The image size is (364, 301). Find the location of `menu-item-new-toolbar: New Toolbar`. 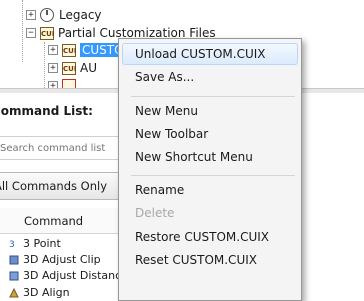

menu-item-new-toolbar: New Toolbar is located at coordinates (171, 134).